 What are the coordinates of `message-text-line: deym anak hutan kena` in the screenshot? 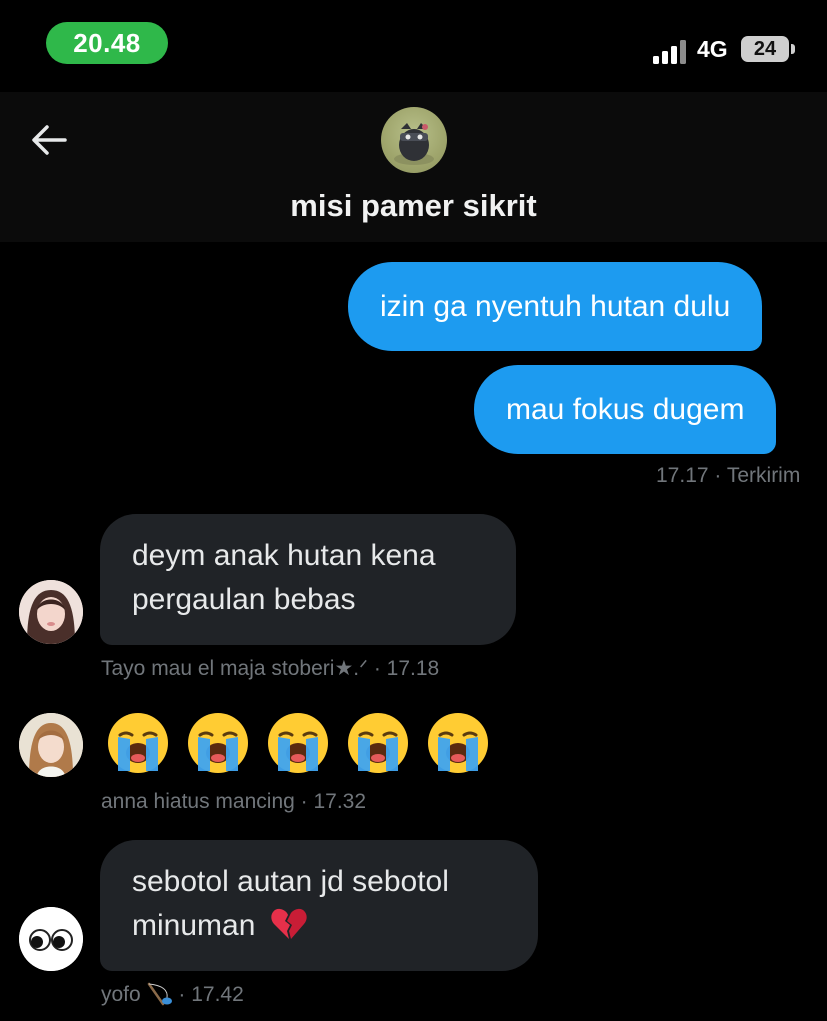 It's located at (284, 555).